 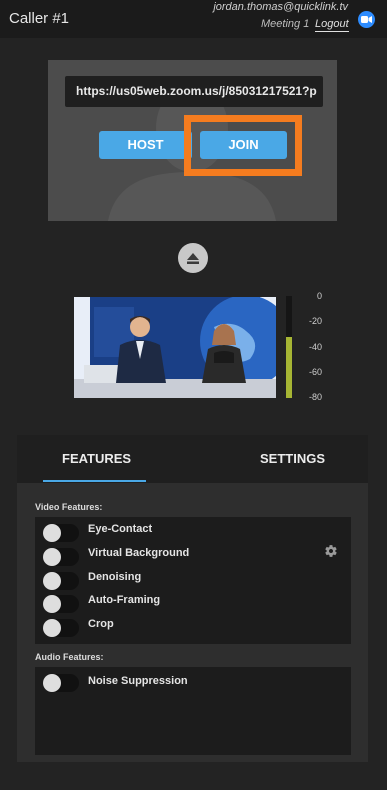 I want to click on user-email: jordan.thomas@quicklink.tv, so click(x=280, y=7).